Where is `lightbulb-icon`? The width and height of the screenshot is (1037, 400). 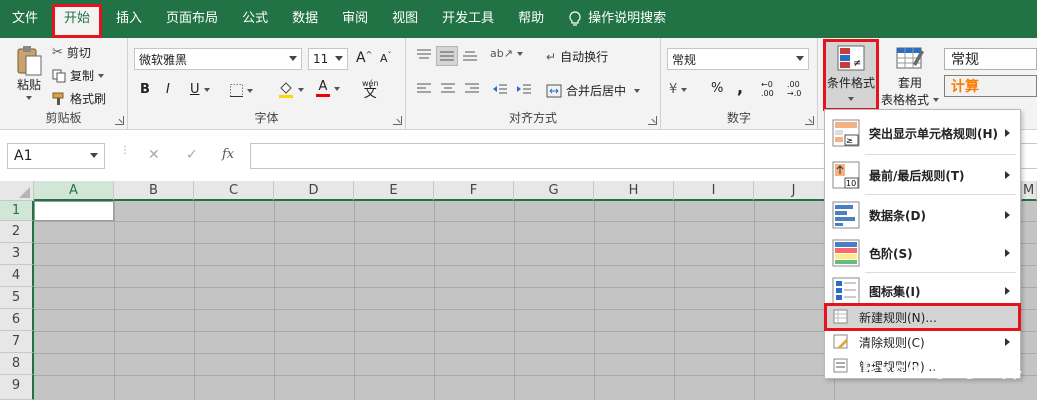
lightbulb-icon is located at coordinates (575, 18).